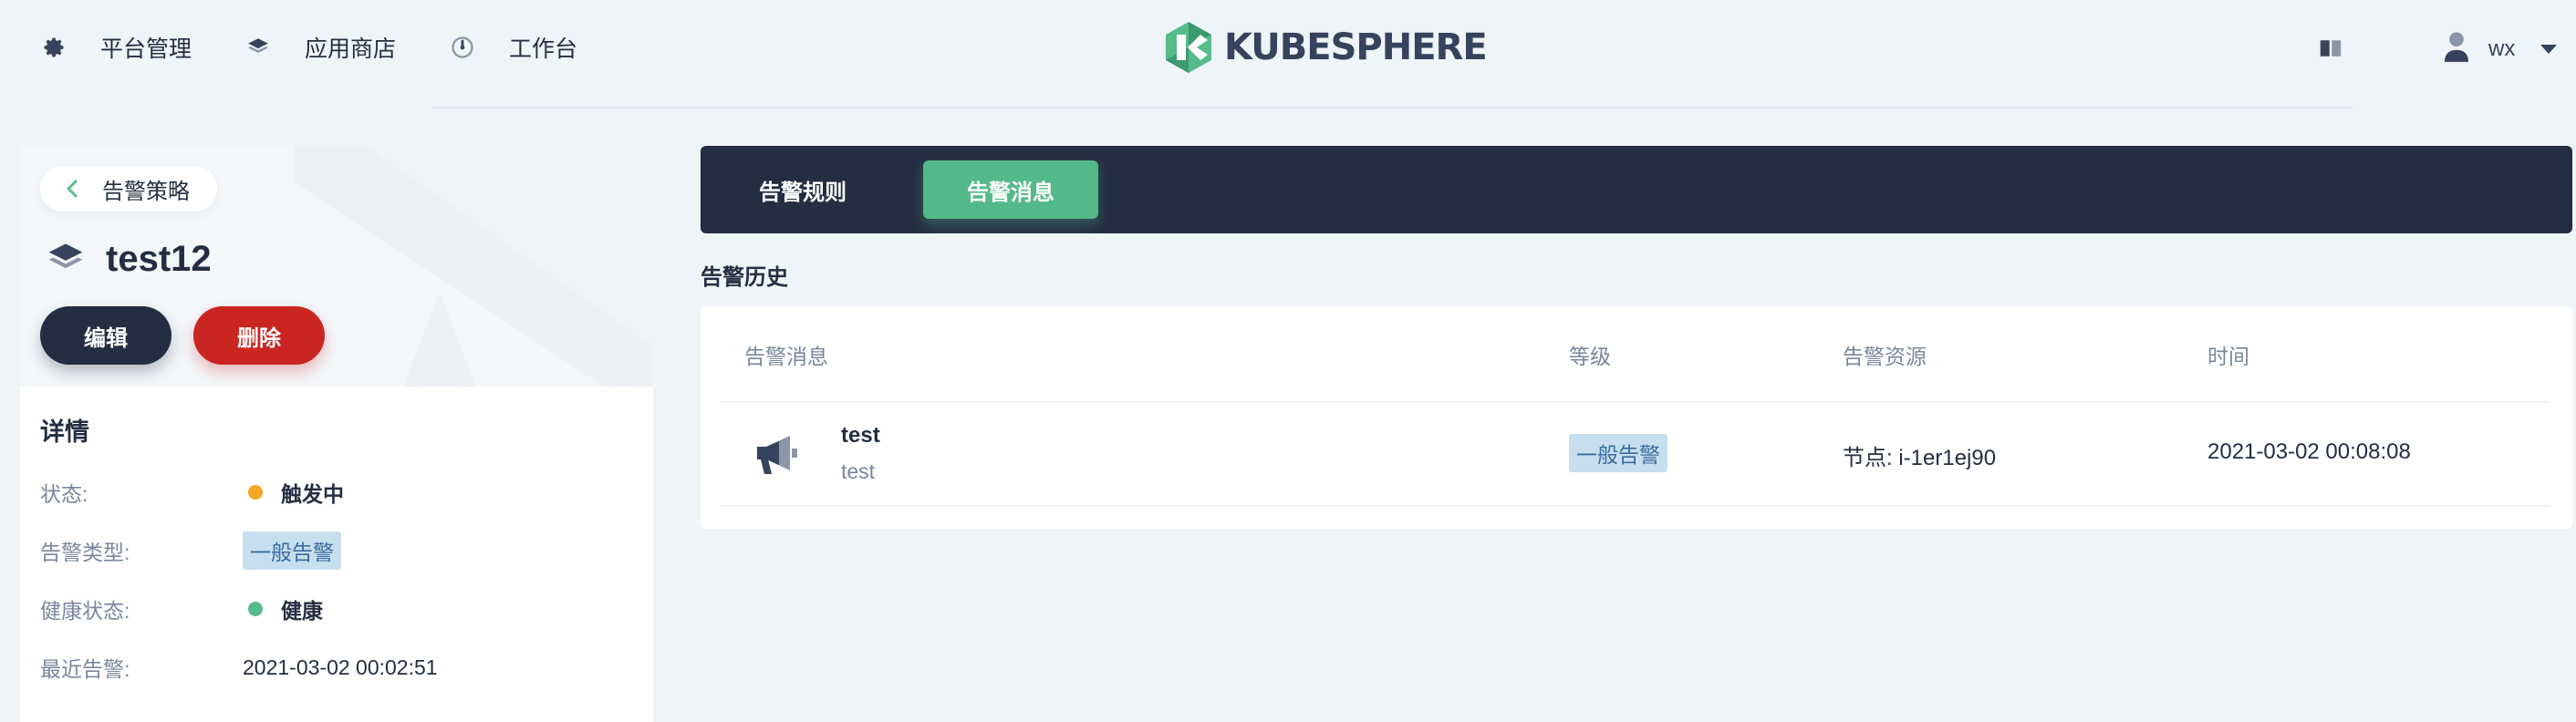  Describe the element at coordinates (302, 611) in the screenshot. I see `health-value: 健康` at that location.